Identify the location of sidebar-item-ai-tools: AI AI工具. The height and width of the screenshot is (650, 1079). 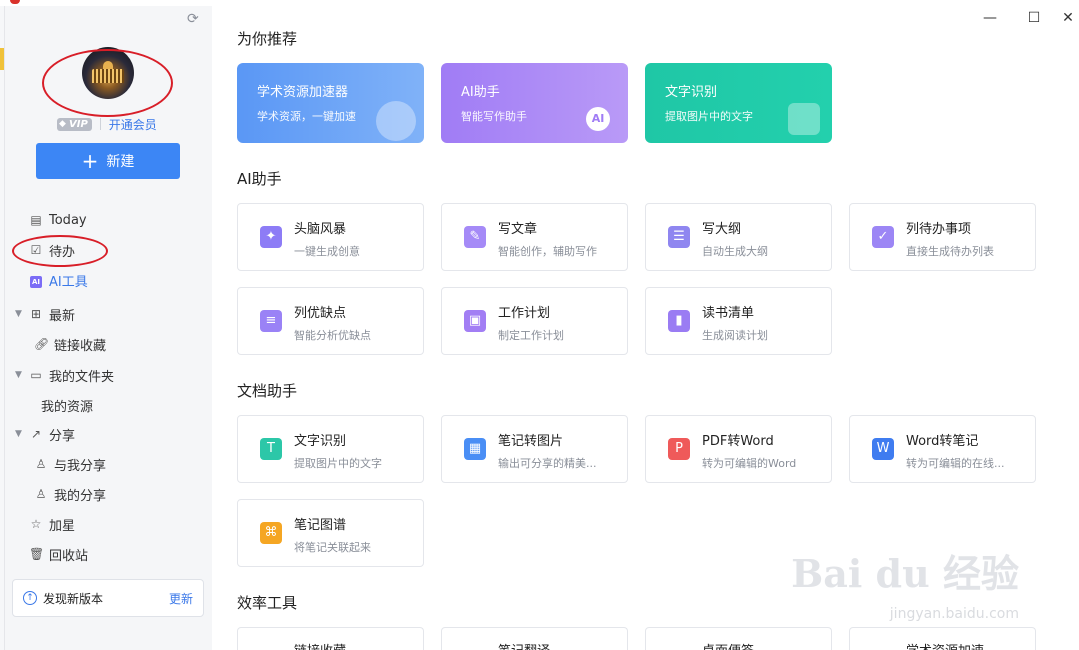
(58, 280).